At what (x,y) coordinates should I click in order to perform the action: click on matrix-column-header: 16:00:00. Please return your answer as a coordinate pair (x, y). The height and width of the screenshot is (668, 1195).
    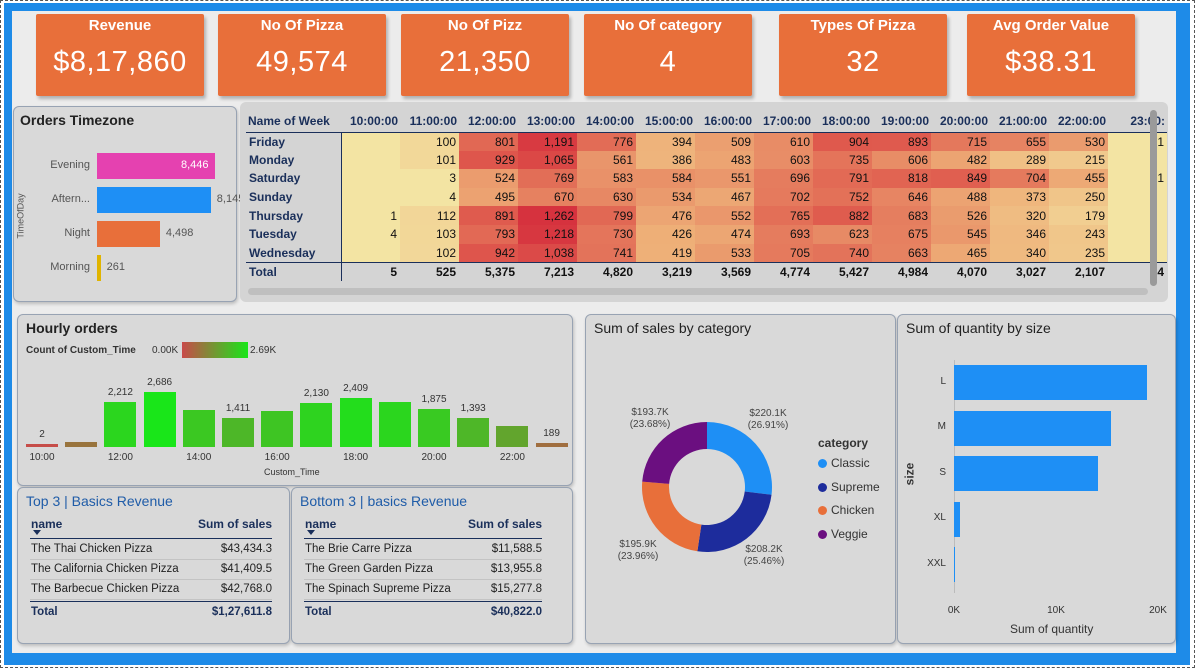
    Looking at the image, I should click on (724, 121).